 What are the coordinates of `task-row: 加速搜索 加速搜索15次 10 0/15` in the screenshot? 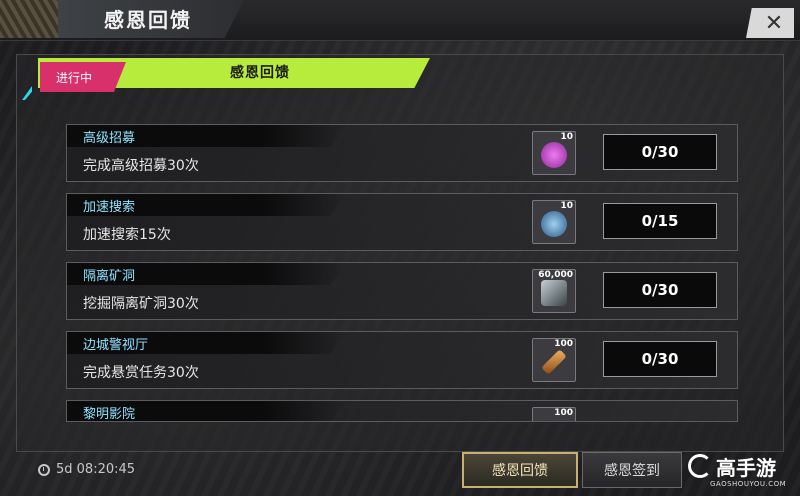 It's located at (402, 222).